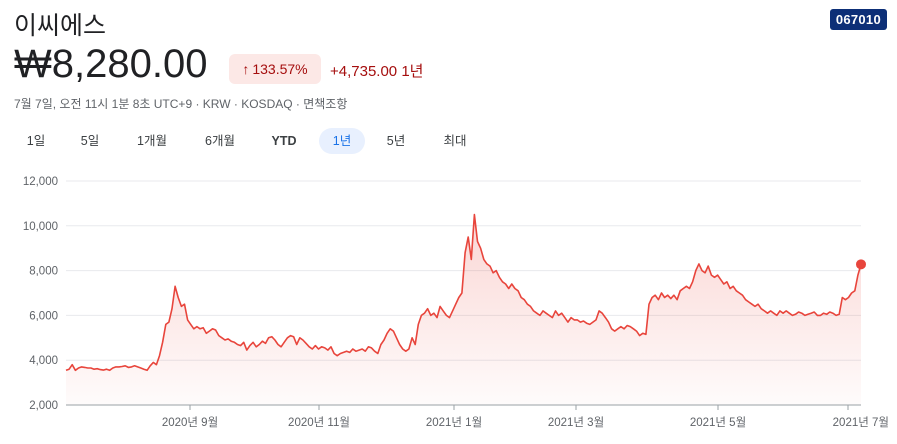 The height and width of the screenshot is (444, 897). Describe the element at coordinates (576, 422) in the screenshot. I see `x-tick-label: 2021년 3월` at that location.